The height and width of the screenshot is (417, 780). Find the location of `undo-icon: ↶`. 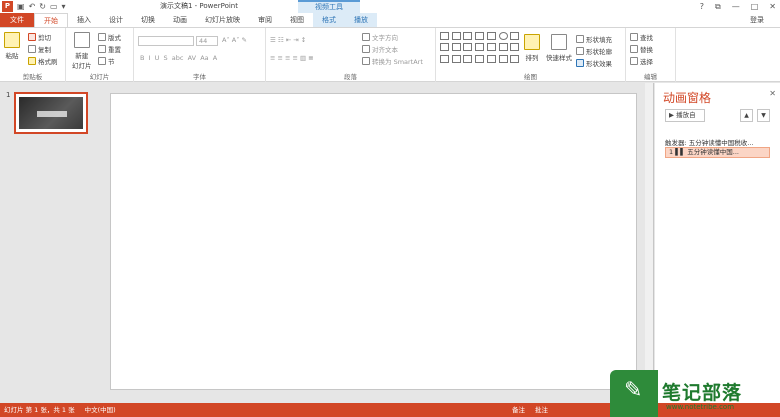

undo-icon: ↶ is located at coordinates (32, 6).